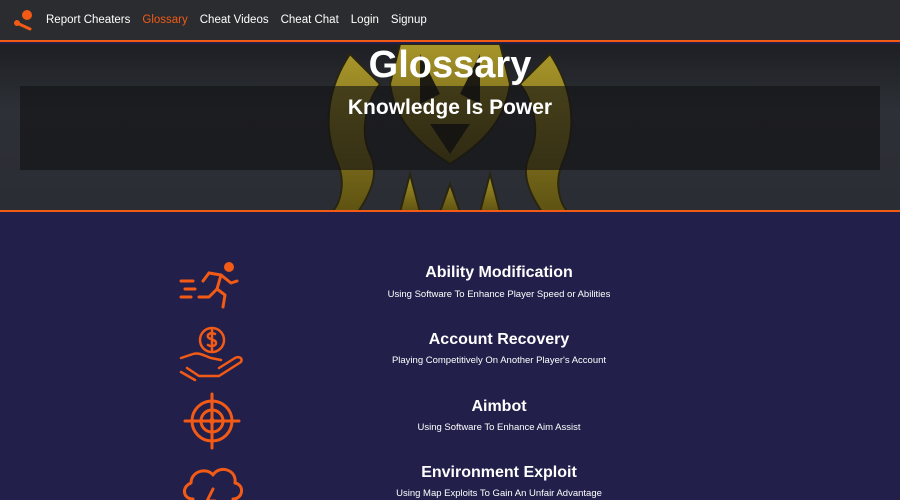 This screenshot has height=500, width=900. What do you see at coordinates (499, 427) in the screenshot?
I see `glossary-desc-aimbot: Using Software To Enhance Aim Assist` at bounding box center [499, 427].